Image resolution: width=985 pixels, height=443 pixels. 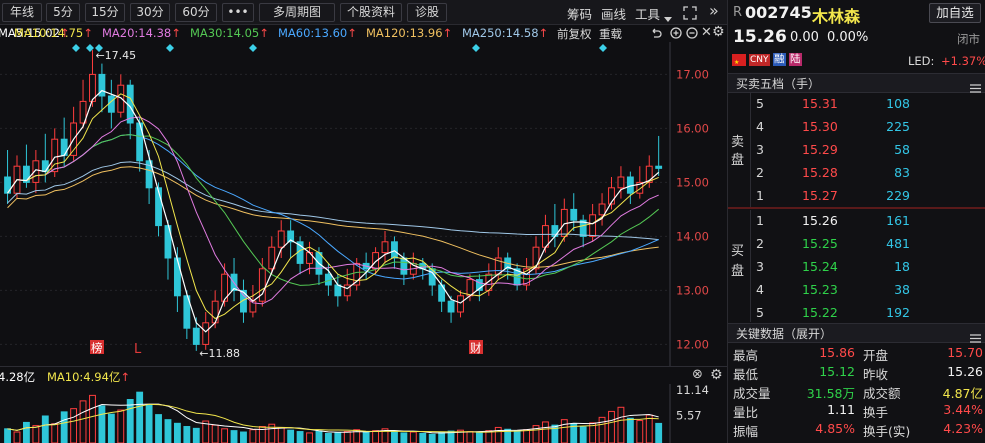 What do you see at coordinates (505, 33) in the screenshot?
I see `ma250-value: MA250:14.58↑` at bounding box center [505, 33].